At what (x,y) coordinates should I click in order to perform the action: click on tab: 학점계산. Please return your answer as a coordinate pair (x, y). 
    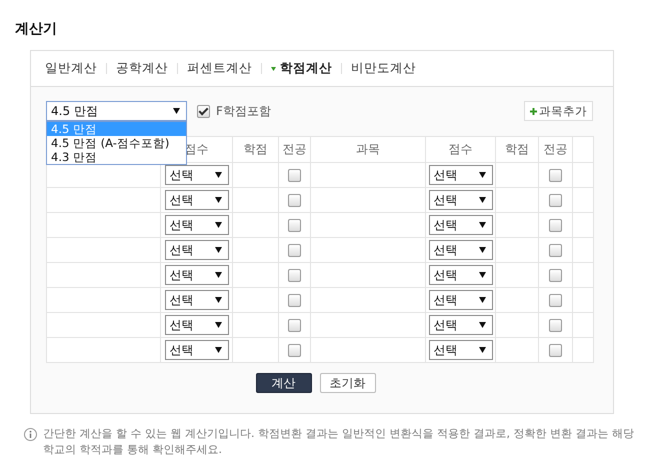
    Looking at the image, I should click on (301, 68).